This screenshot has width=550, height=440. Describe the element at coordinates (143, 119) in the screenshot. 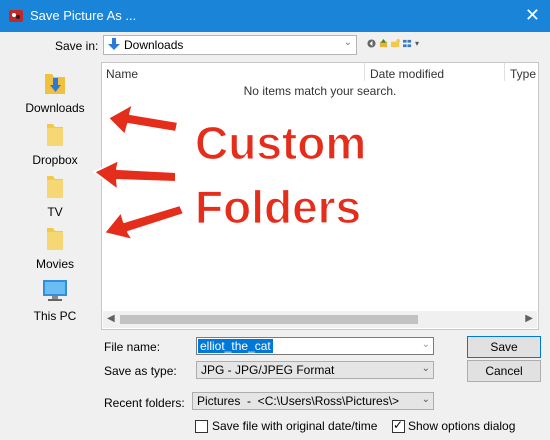

I see `arrow-to-downloads` at that location.